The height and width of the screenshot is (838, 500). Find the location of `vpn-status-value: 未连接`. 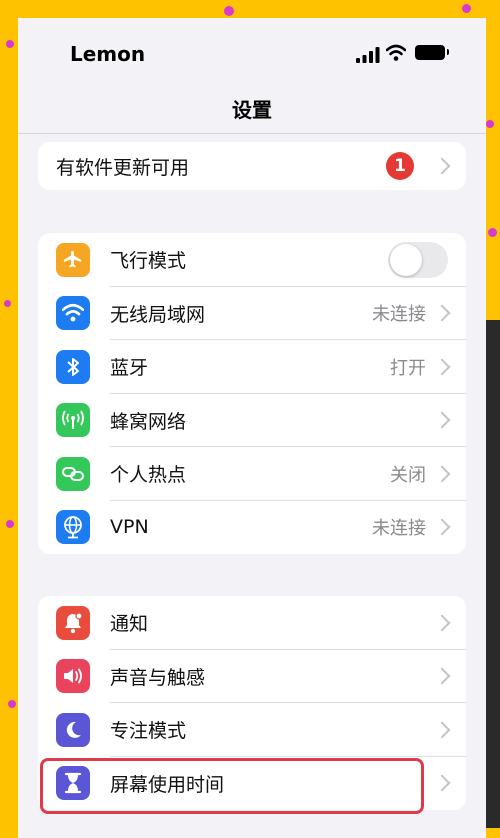

vpn-status-value: 未连接 is located at coordinates (399, 529).